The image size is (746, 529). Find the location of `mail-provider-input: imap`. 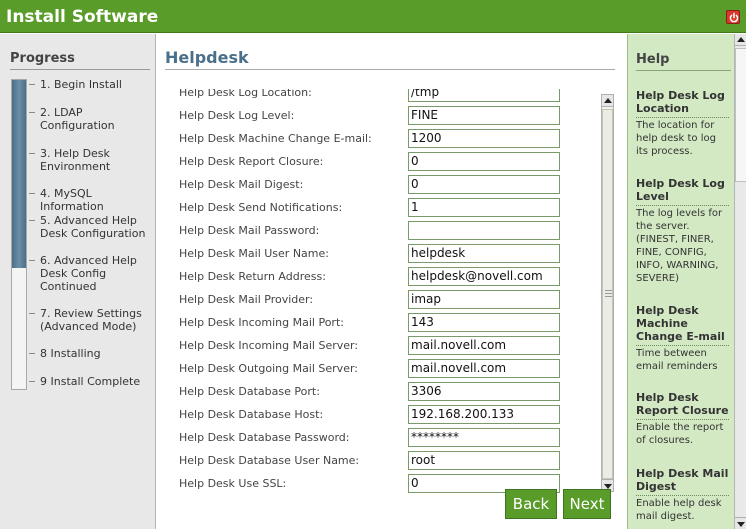

mail-provider-input: imap is located at coordinates (484, 299).